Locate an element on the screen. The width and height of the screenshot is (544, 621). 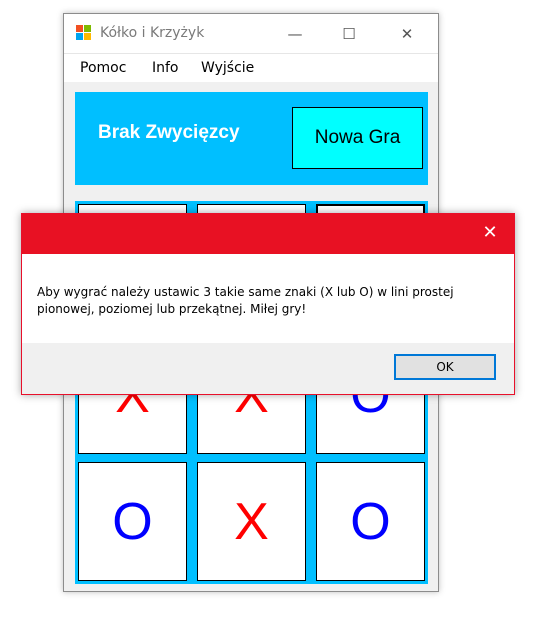
menu-bar: Pomoc Info Wyjście is located at coordinates (251, 68).